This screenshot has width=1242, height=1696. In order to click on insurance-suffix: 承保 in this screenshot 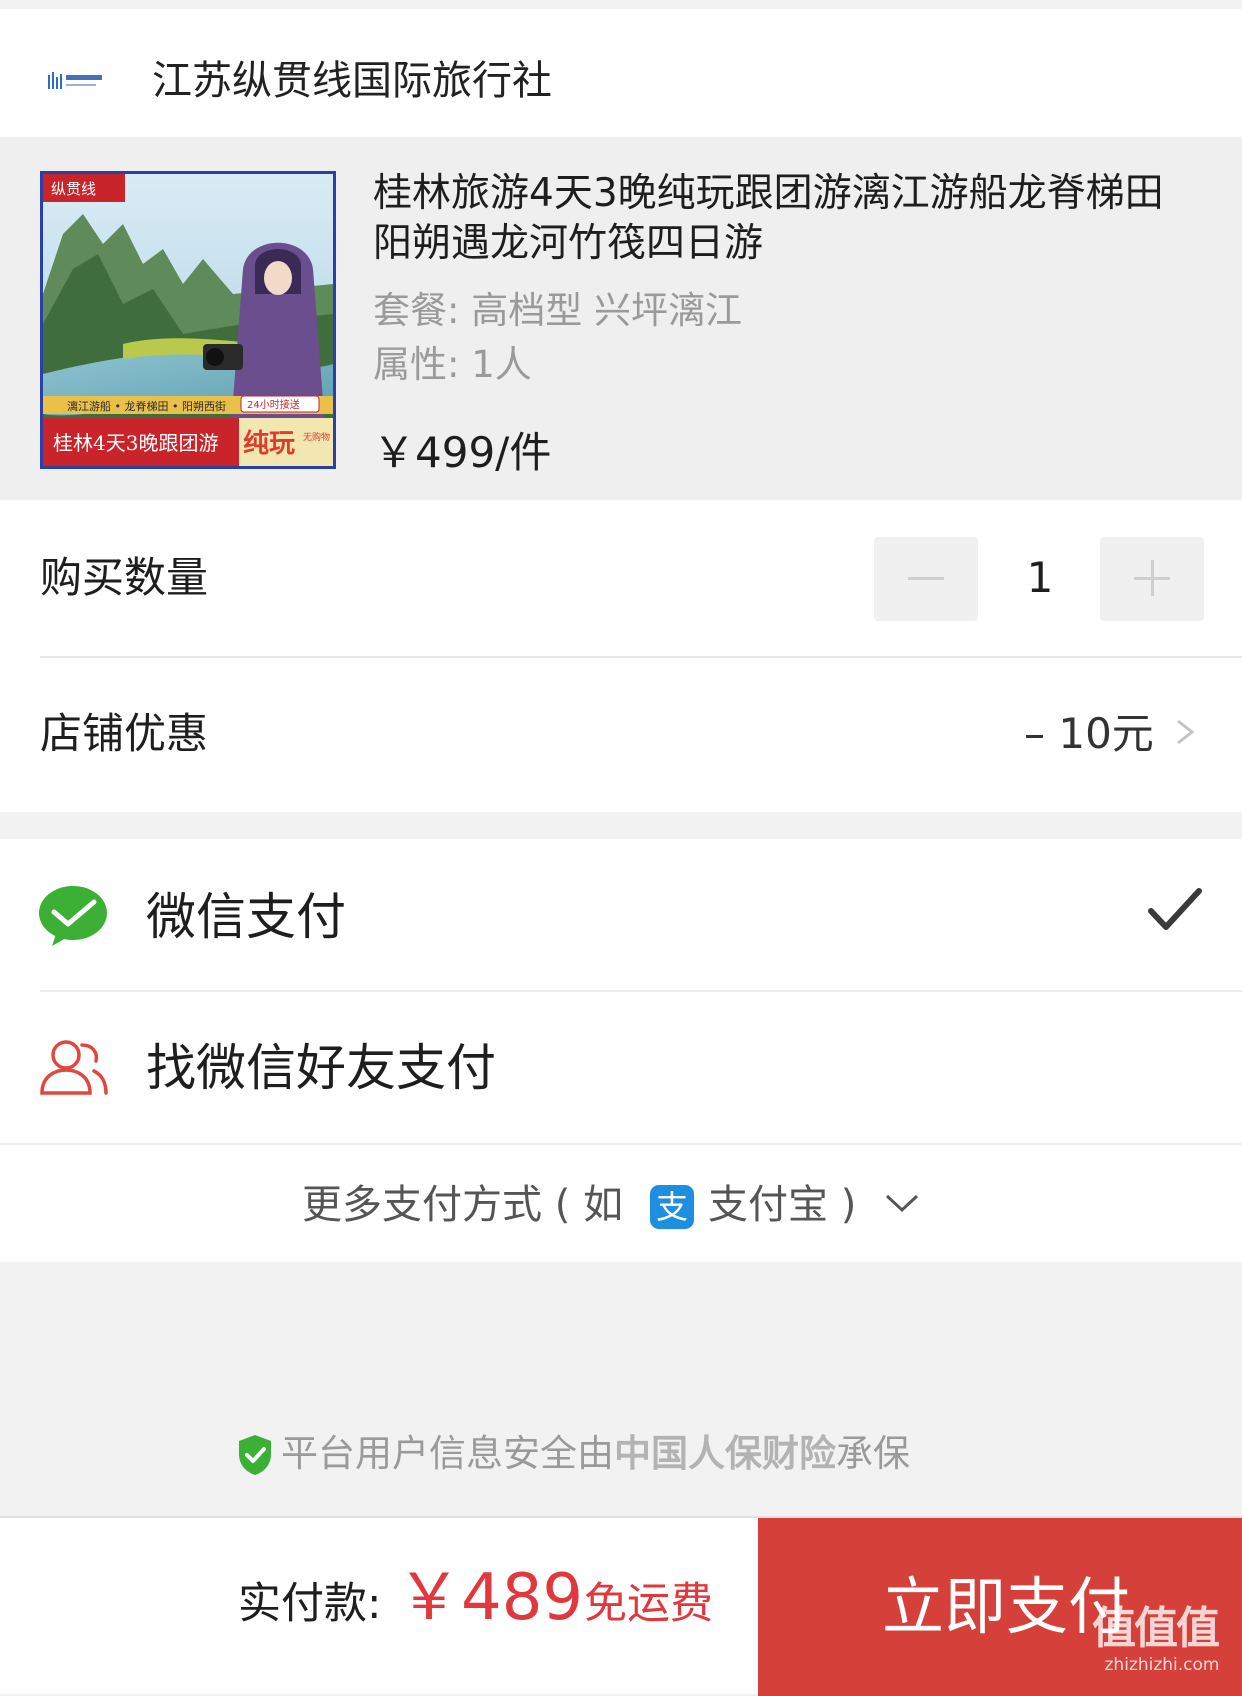, I will do `click(873, 1453)`.